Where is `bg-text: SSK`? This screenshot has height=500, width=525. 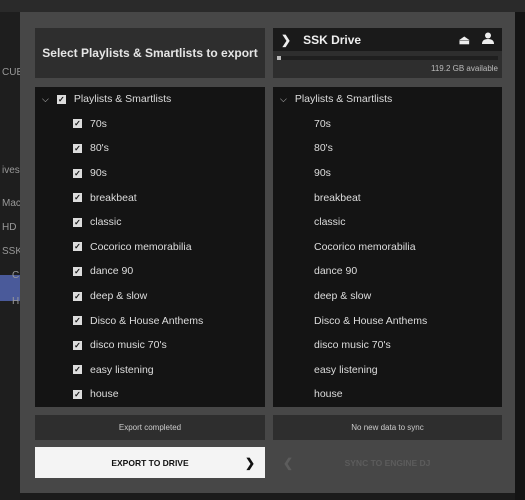
bg-text: SSK is located at coordinates (12, 251).